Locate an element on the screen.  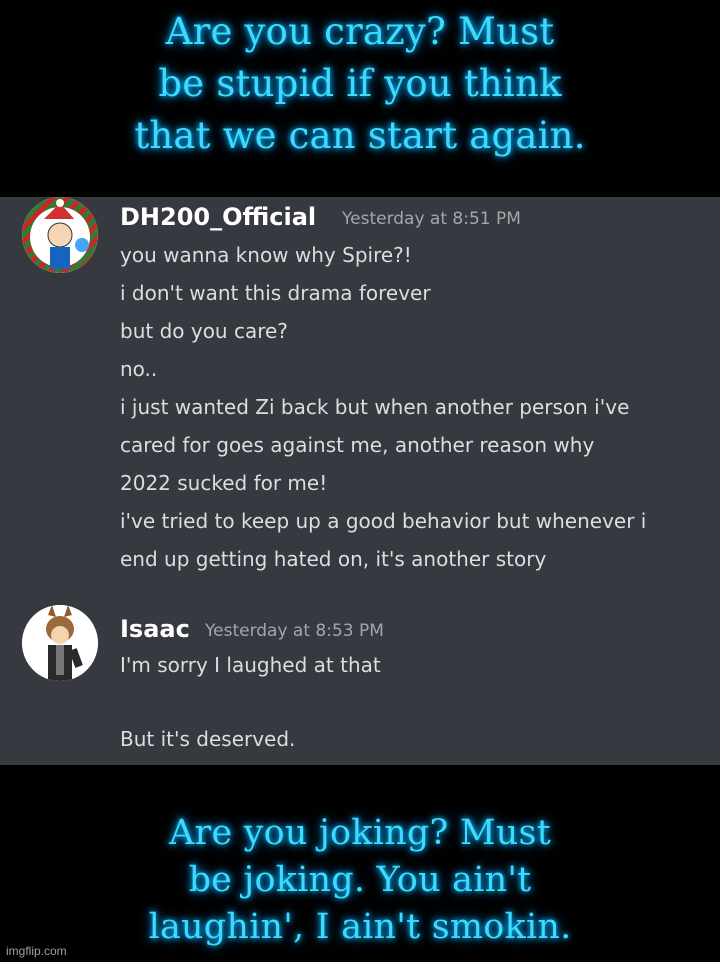
message-line: i don't want this drama forever is located at coordinates (275, 293).